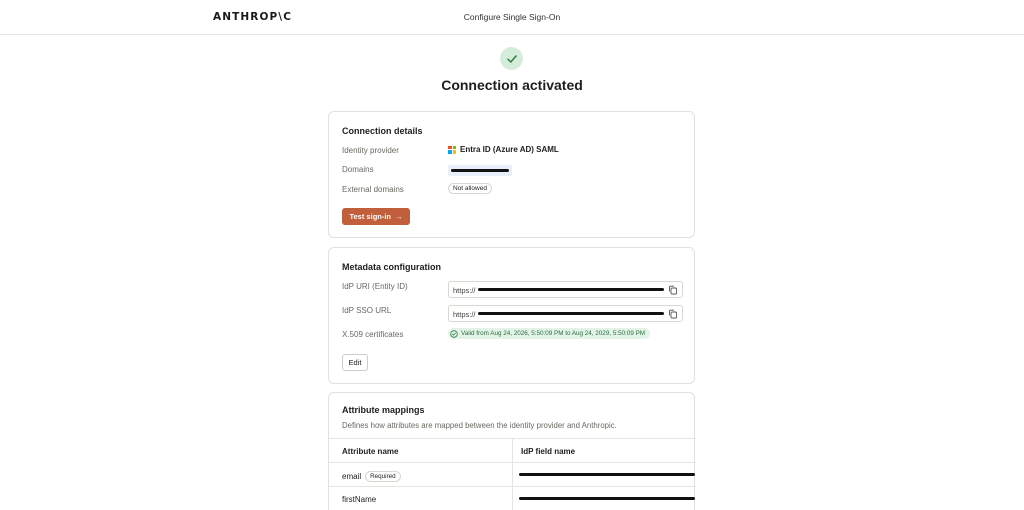  What do you see at coordinates (604, 450) in the screenshot?
I see `column-header-cell: IdP field name` at bounding box center [604, 450].